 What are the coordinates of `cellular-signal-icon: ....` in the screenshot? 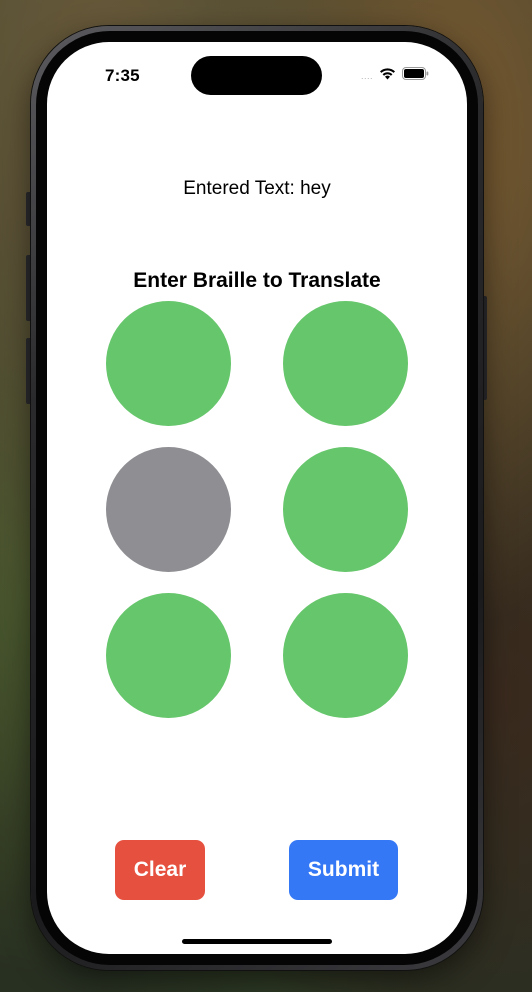 It's located at (366, 76).